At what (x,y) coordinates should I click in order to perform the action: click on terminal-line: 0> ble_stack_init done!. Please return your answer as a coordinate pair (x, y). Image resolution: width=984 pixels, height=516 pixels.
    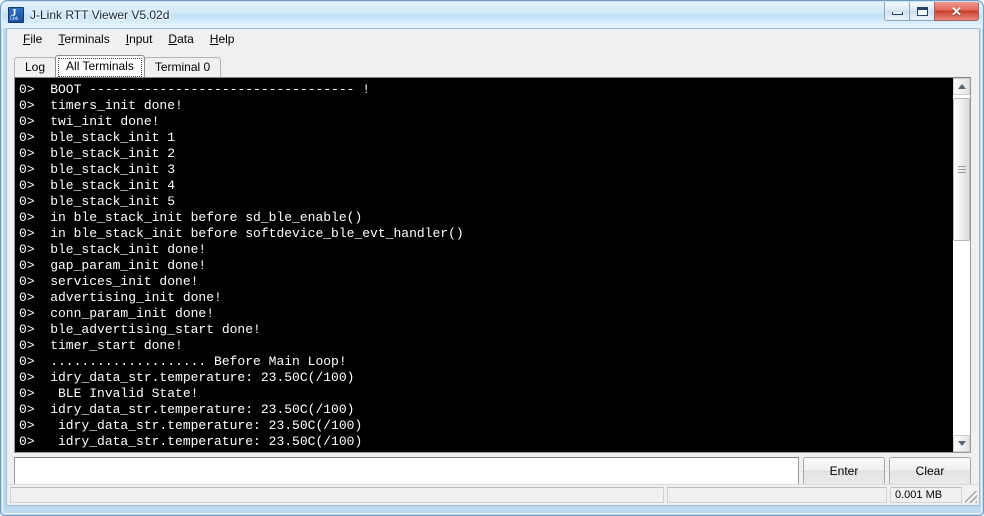
    Looking at the image, I should click on (113, 249).